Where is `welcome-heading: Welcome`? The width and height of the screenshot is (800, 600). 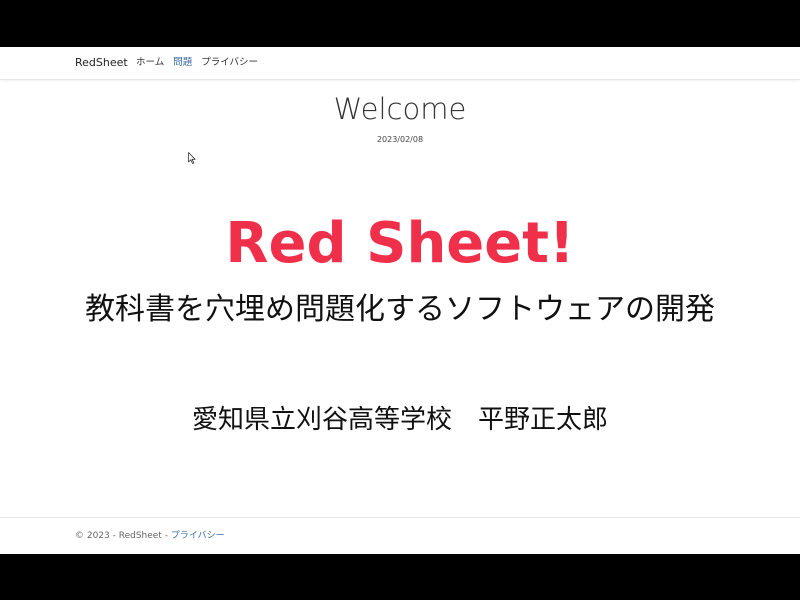 welcome-heading: Welcome is located at coordinates (400, 109).